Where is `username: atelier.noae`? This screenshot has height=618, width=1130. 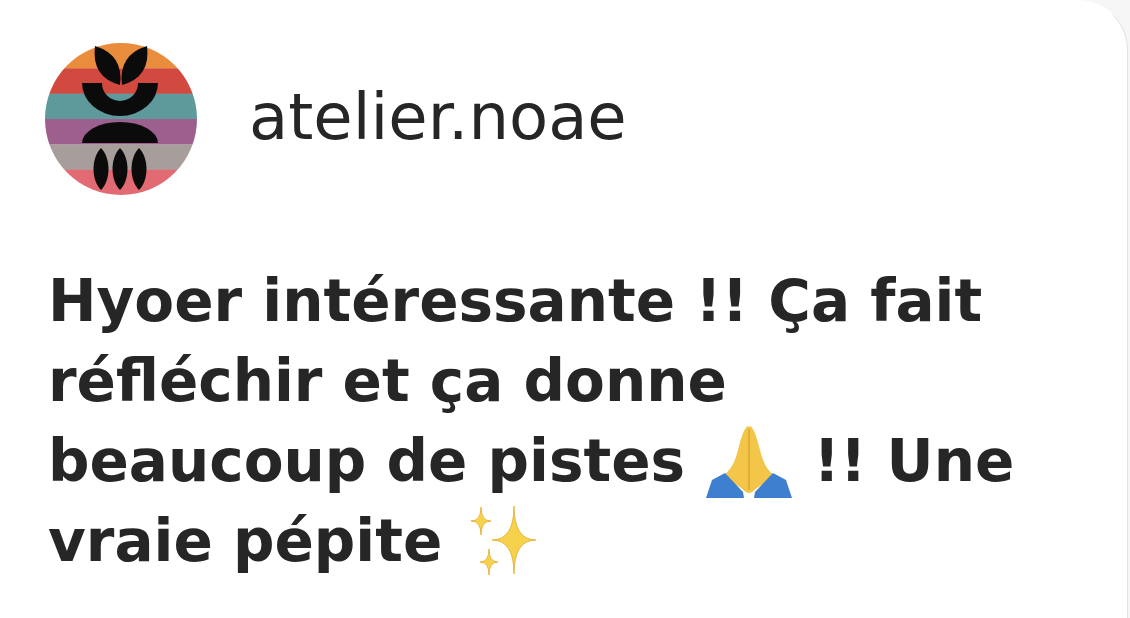
username: atelier.noae is located at coordinates (438, 119).